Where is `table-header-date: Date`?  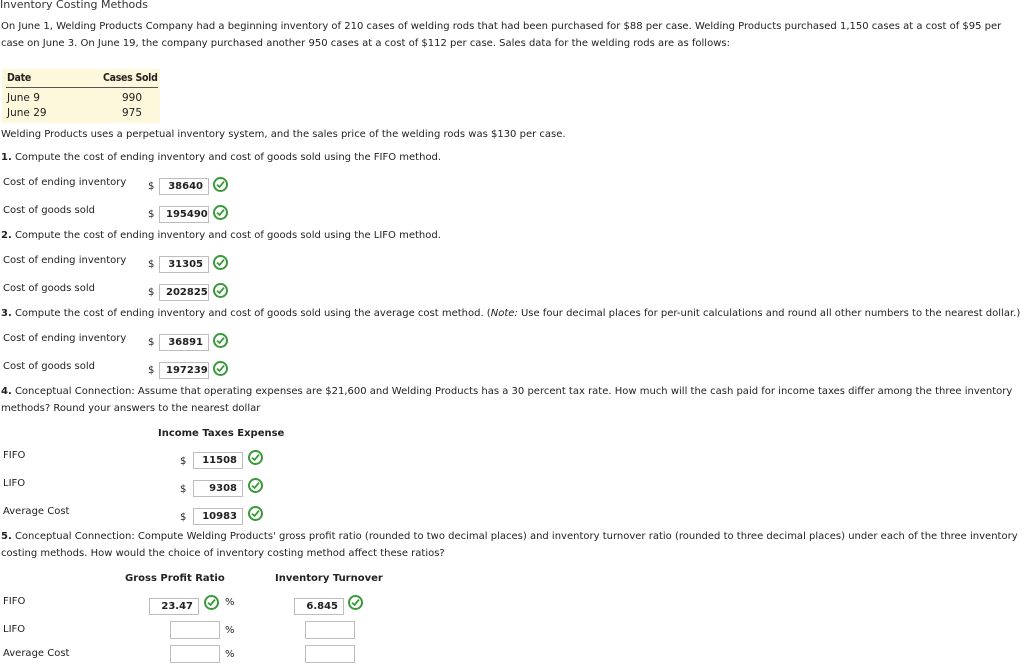
table-header-date: Date is located at coordinates (19, 78).